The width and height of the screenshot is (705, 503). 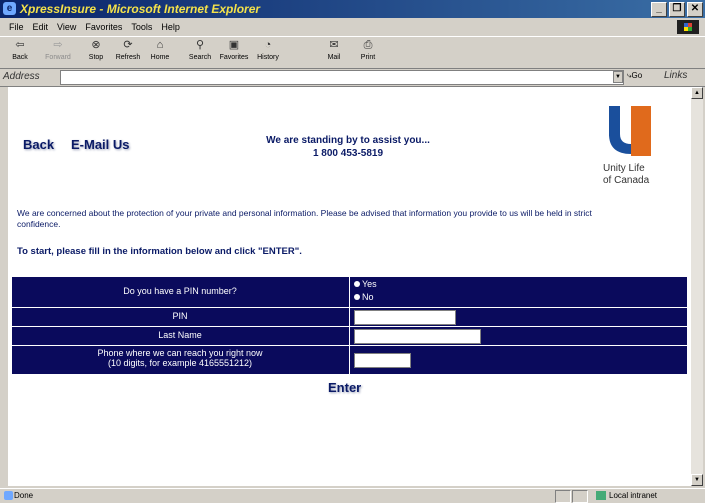 I want to click on menu-edit: Edit, so click(x=41, y=27).